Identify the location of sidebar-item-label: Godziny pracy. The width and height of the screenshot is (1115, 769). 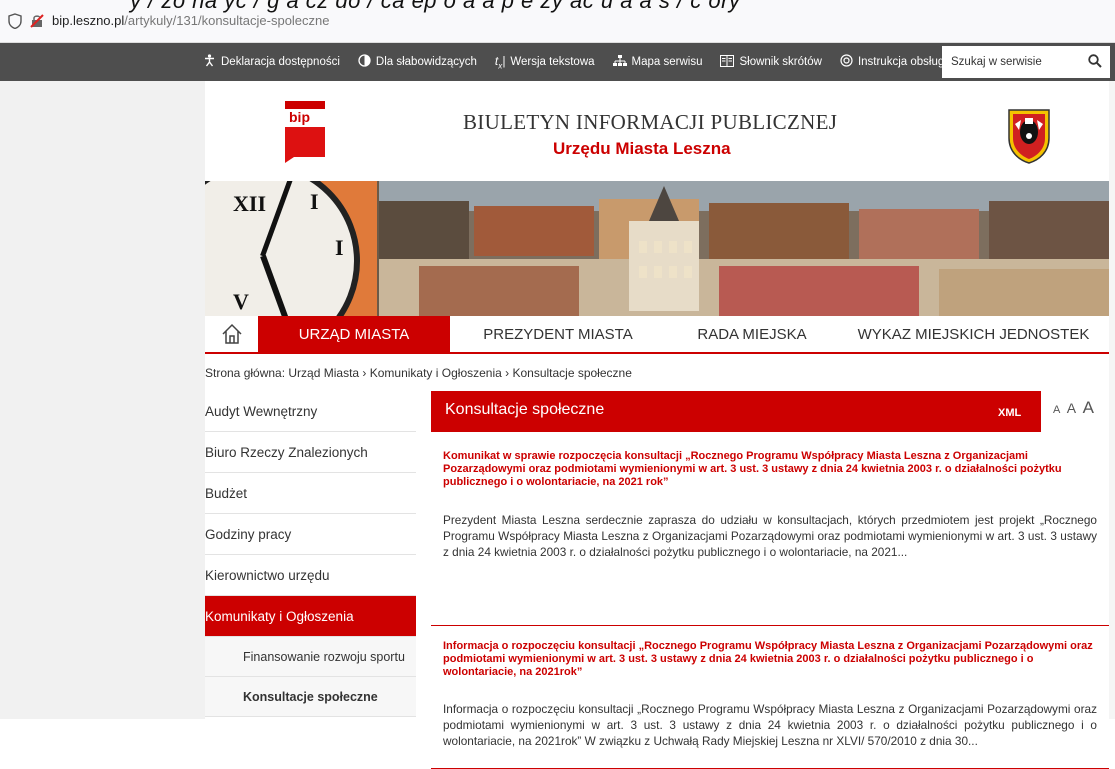
(248, 534).